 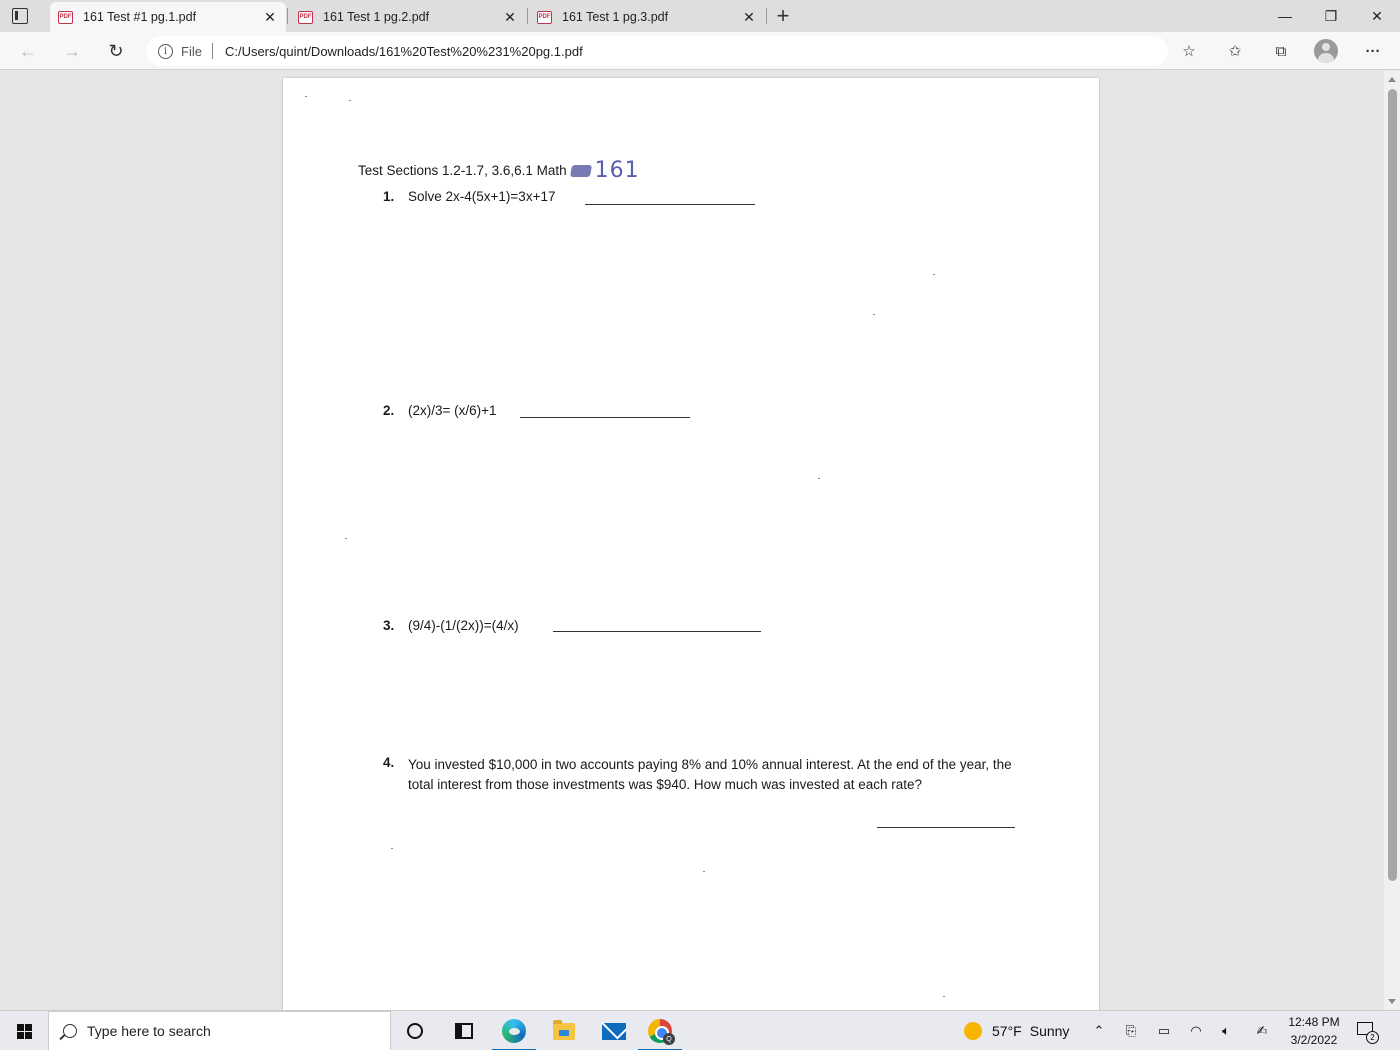 I want to click on windows-logo-icon, so click(x=24, y=1031).